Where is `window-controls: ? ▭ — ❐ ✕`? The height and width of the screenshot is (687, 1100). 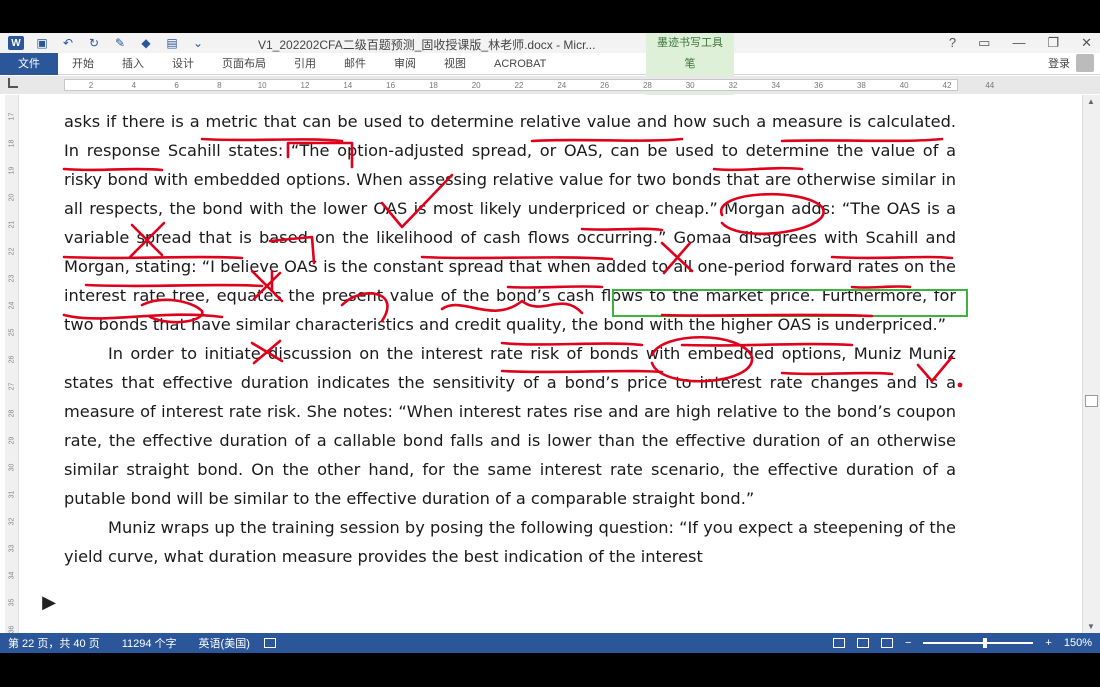
window-controls: ? ▭ — ❐ ✕ is located at coordinates (1020, 43).